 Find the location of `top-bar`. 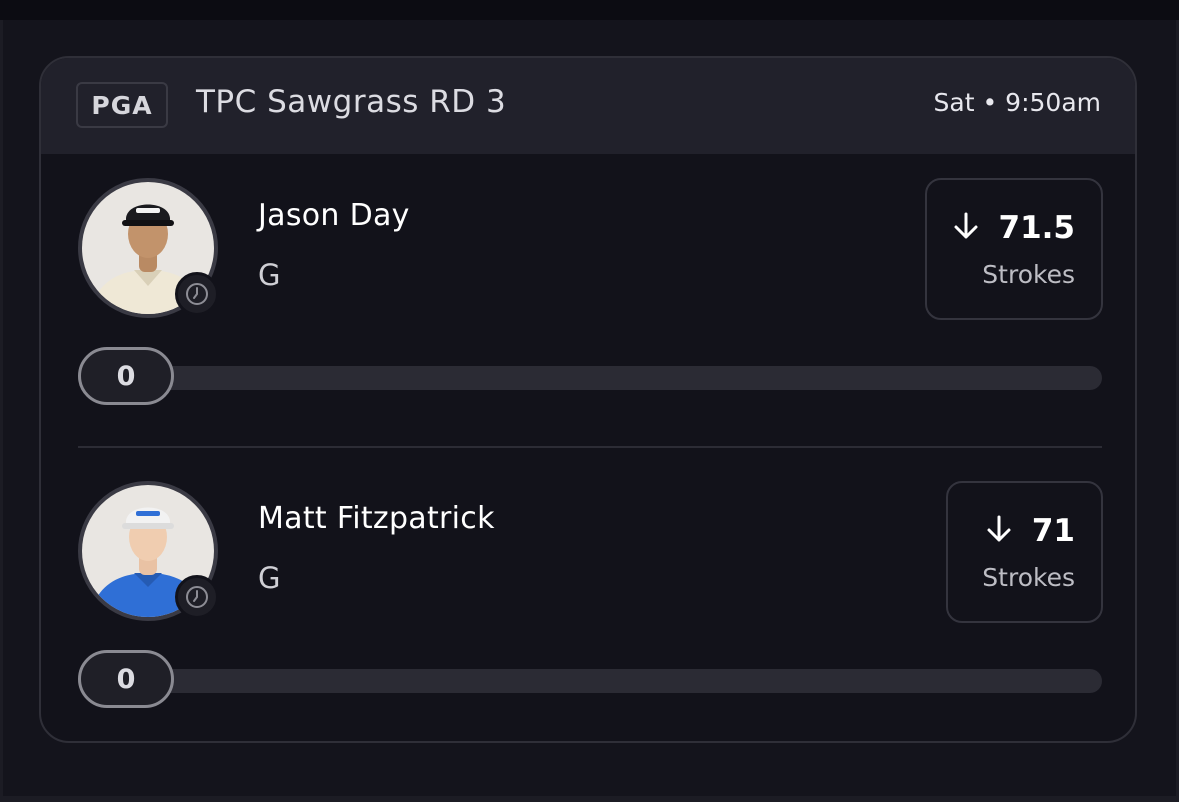

top-bar is located at coordinates (589, 10).